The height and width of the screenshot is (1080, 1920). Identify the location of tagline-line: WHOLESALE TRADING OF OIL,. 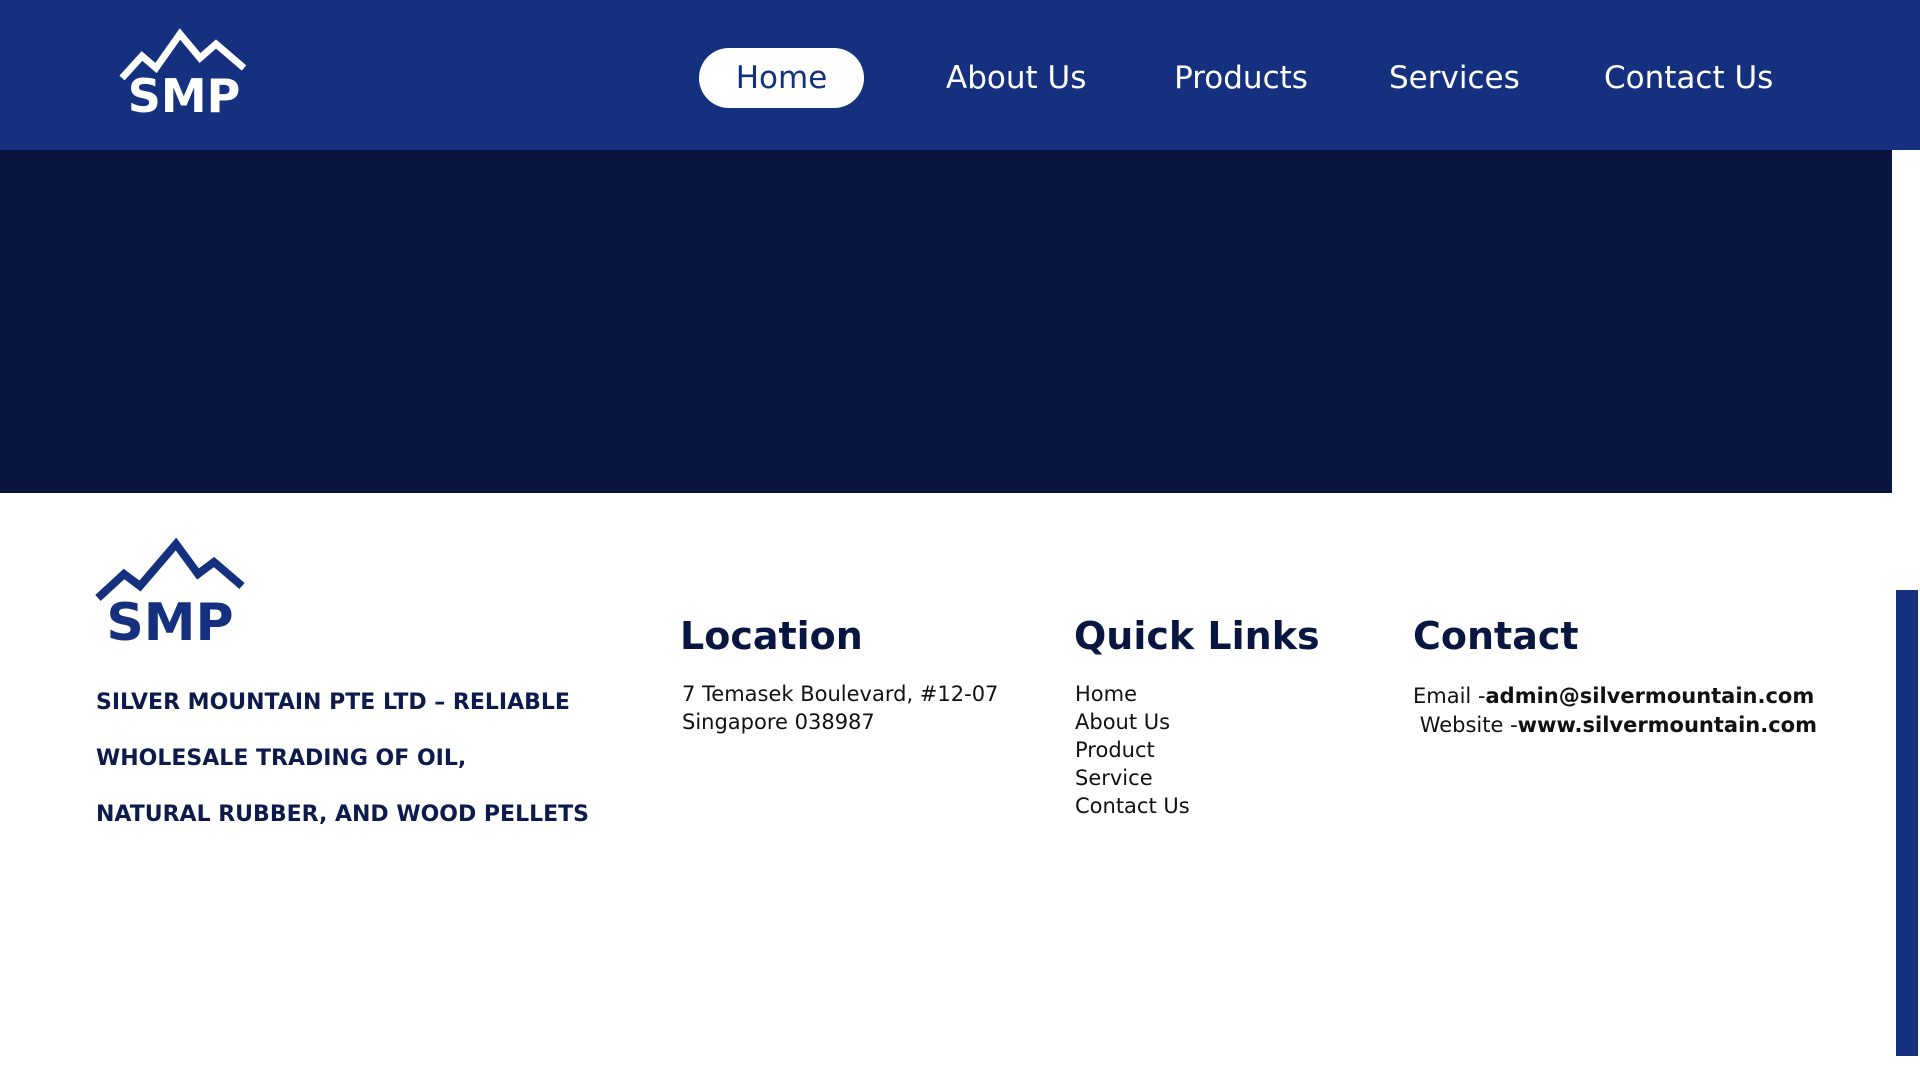
(281, 758).